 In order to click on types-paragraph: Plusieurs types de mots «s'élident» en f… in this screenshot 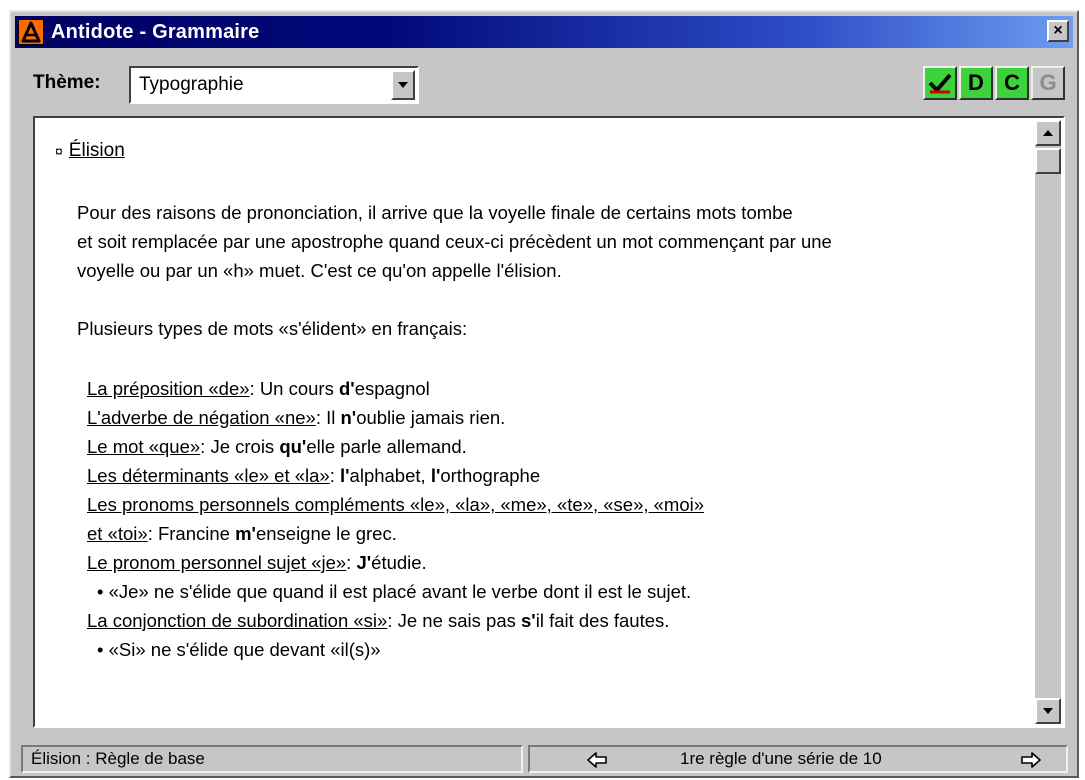, I will do `click(272, 328)`.